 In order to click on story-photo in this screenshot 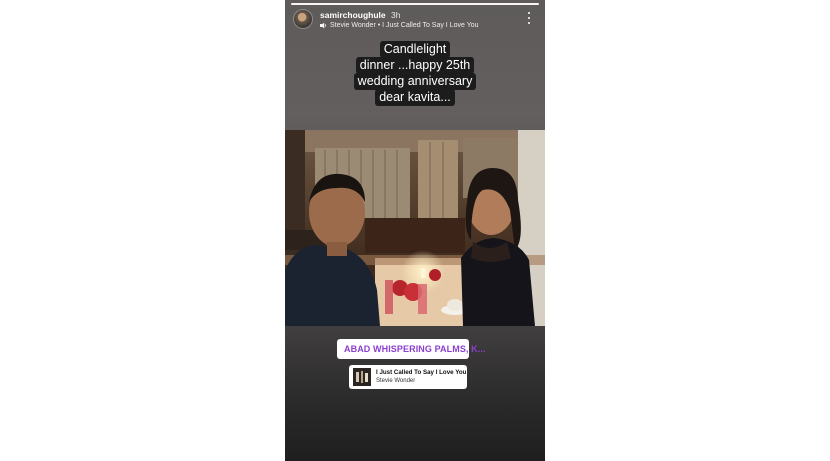, I will do `click(415, 228)`.